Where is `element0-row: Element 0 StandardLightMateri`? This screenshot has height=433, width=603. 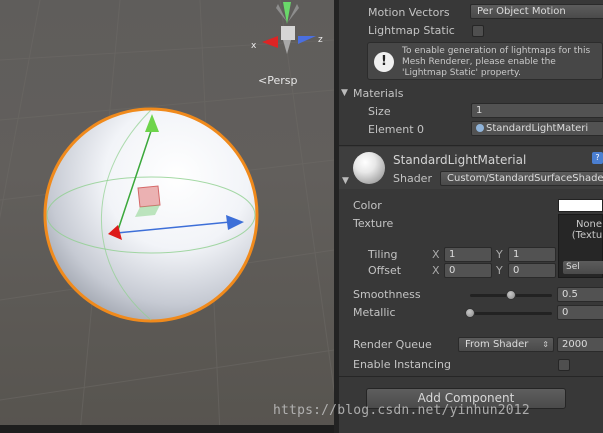
element0-row: Element 0 StandardLightMateri is located at coordinates (471, 130).